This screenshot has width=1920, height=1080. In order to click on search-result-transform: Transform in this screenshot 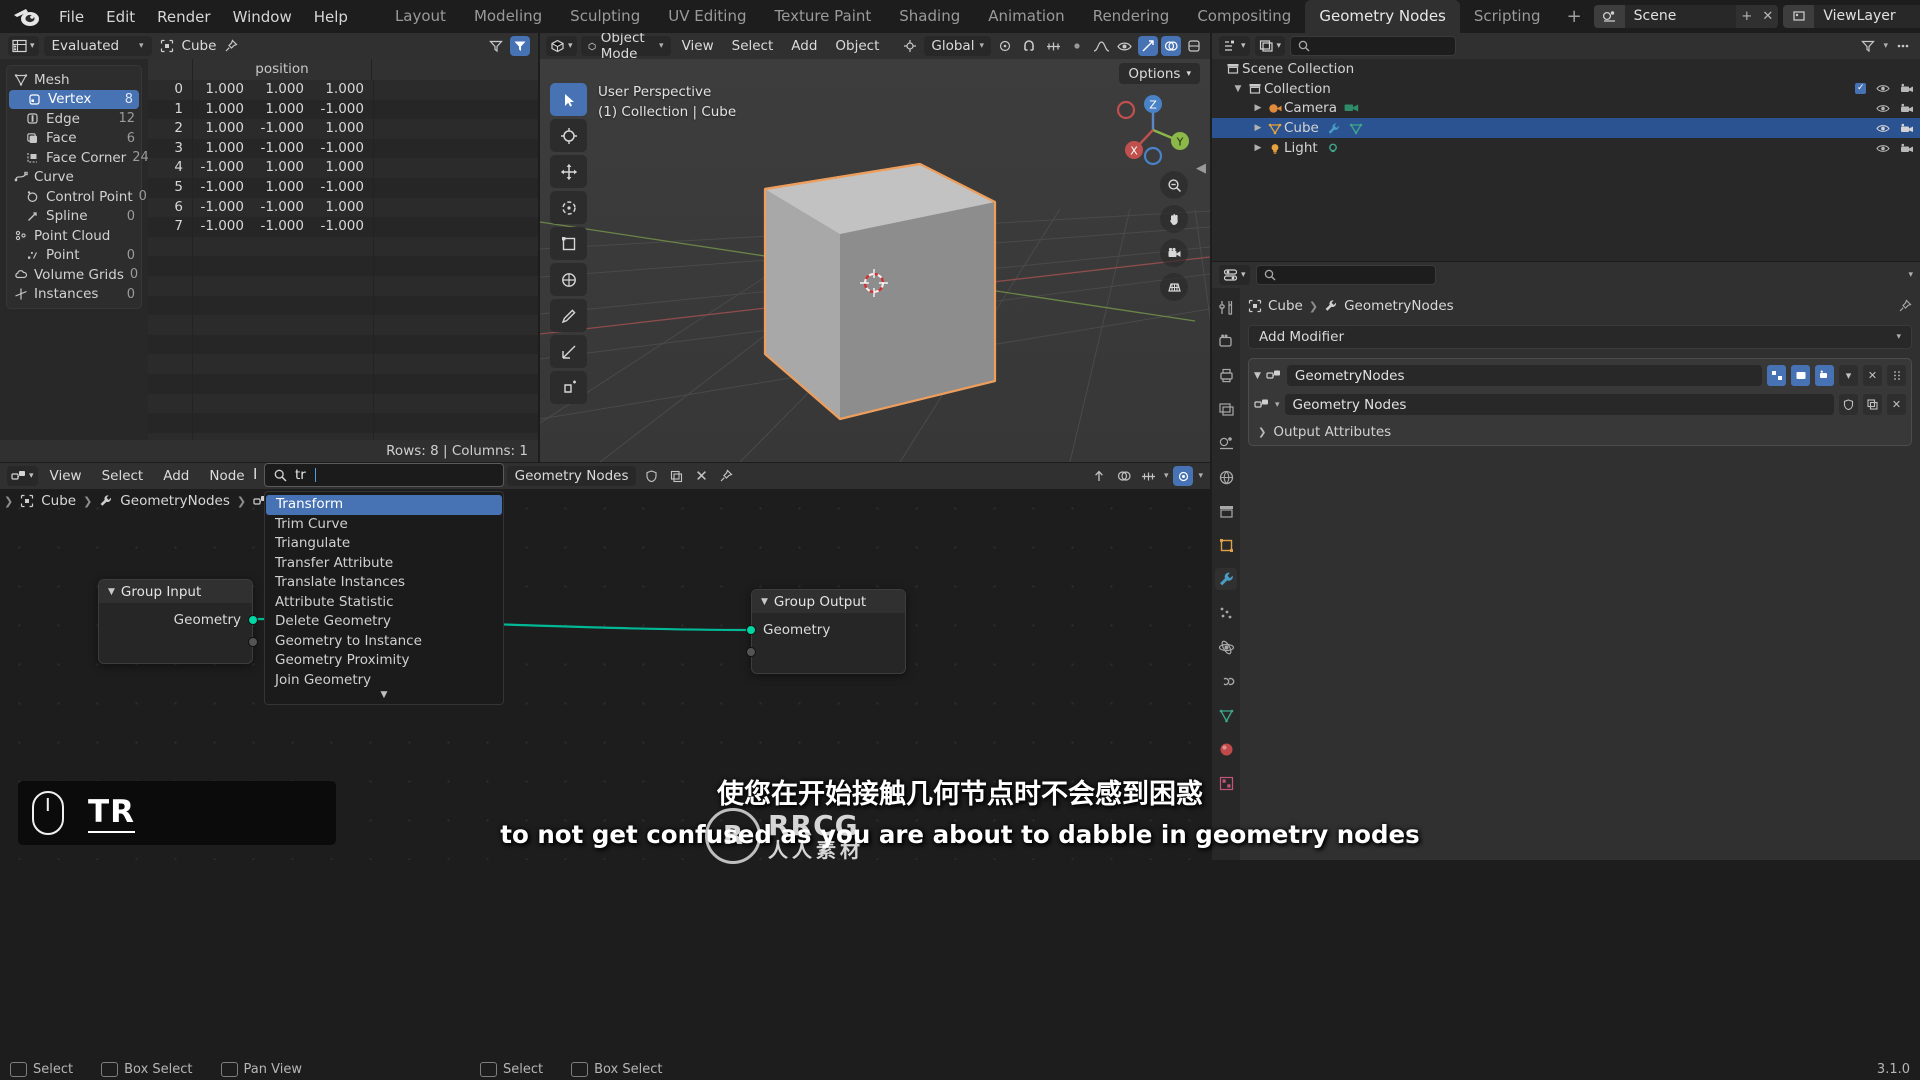, I will do `click(384, 505)`.